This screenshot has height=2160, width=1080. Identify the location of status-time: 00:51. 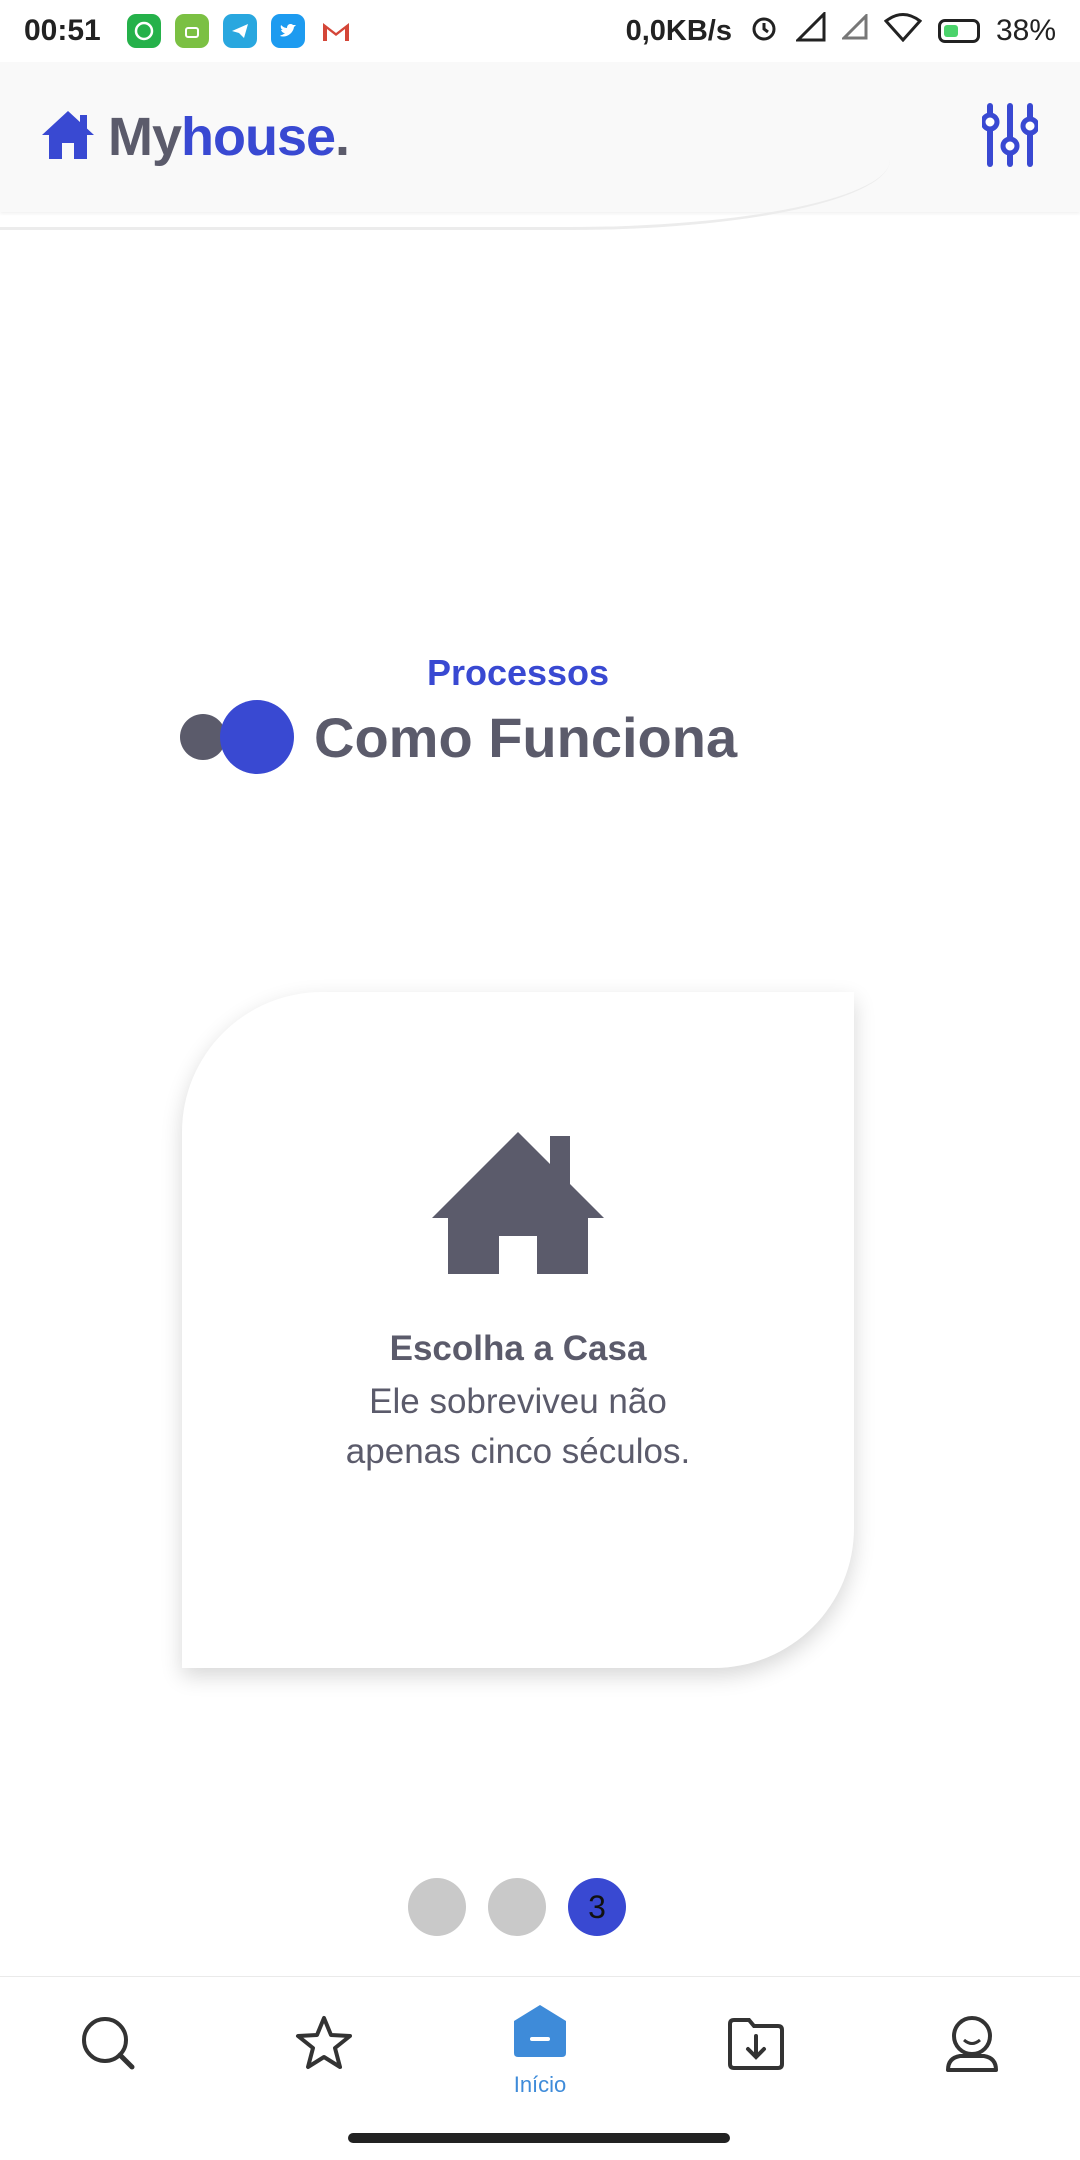
(62, 30).